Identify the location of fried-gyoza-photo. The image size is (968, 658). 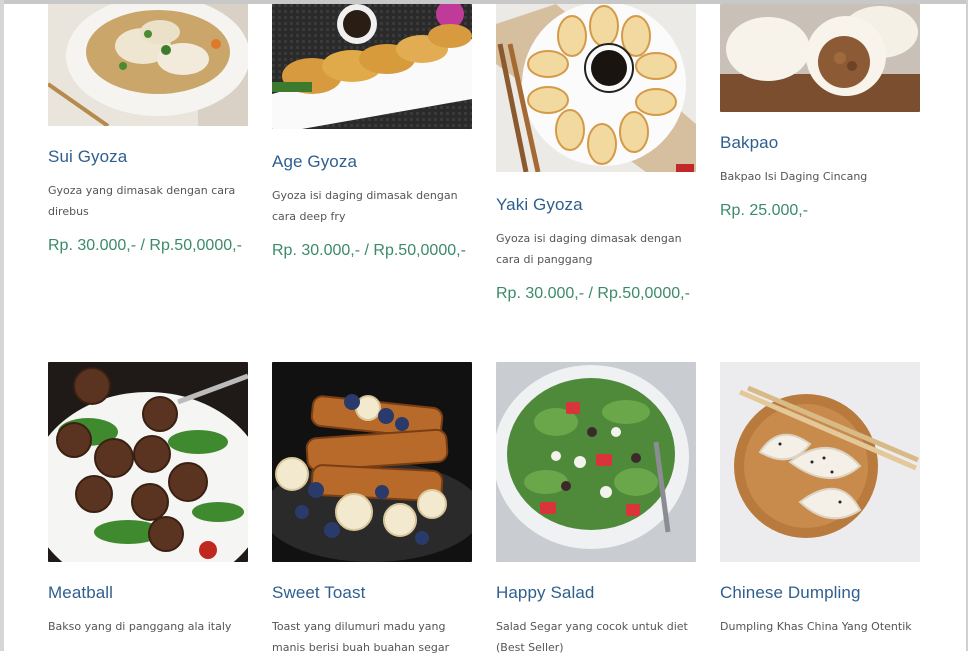
(372, 66).